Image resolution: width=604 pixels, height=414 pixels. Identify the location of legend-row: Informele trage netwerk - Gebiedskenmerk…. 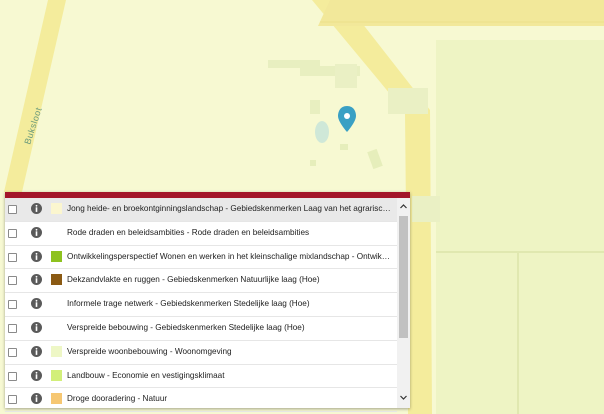
(201, 305).